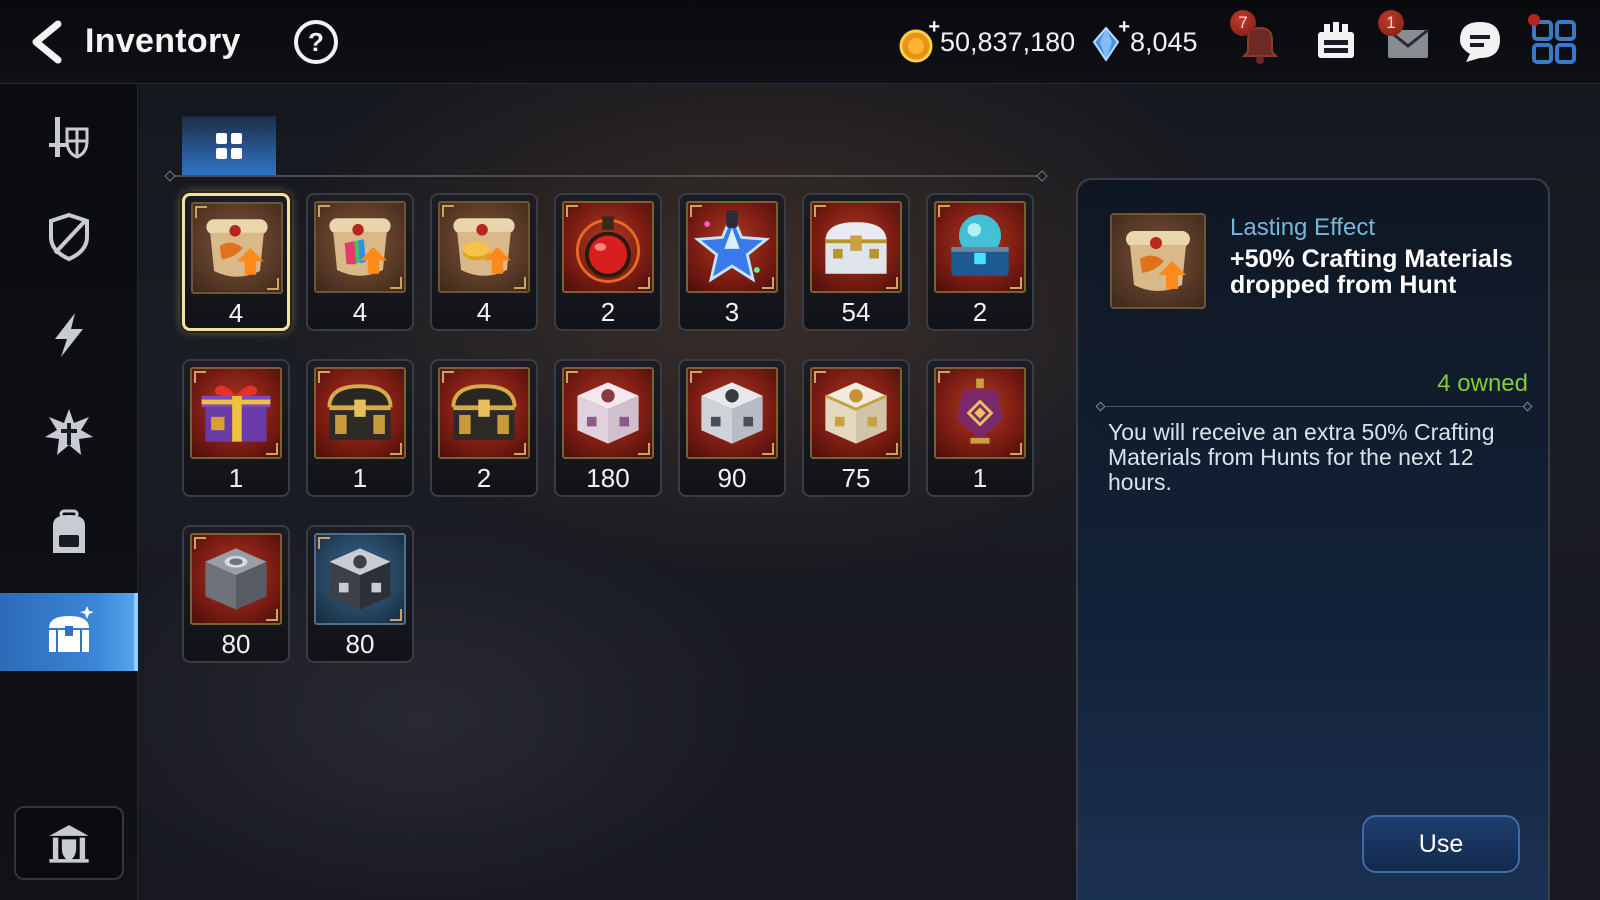 This screenshot has width=1600, height=900. Describe the element at coordinates (69, 533) in the screenshot. I see `rail-item-consumables` at that location.